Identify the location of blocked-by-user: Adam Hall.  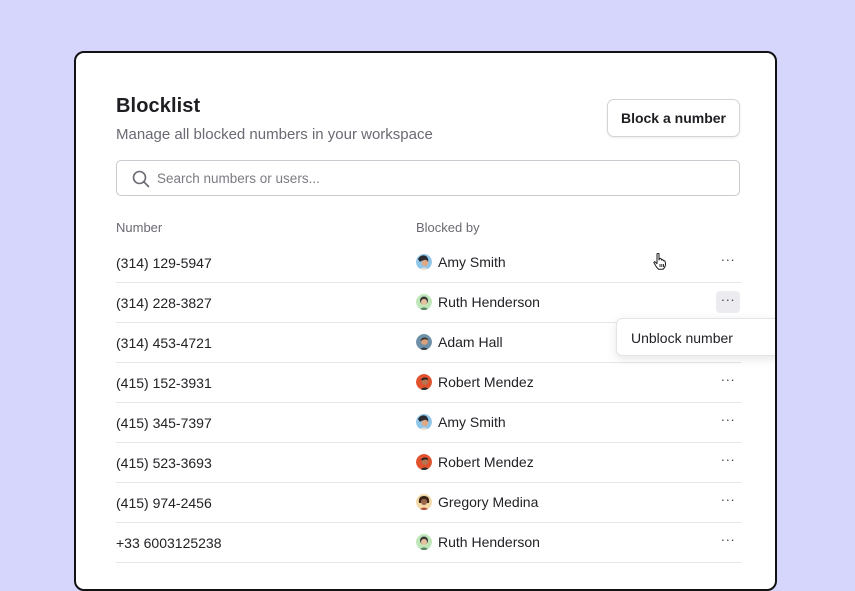
(459, 342).